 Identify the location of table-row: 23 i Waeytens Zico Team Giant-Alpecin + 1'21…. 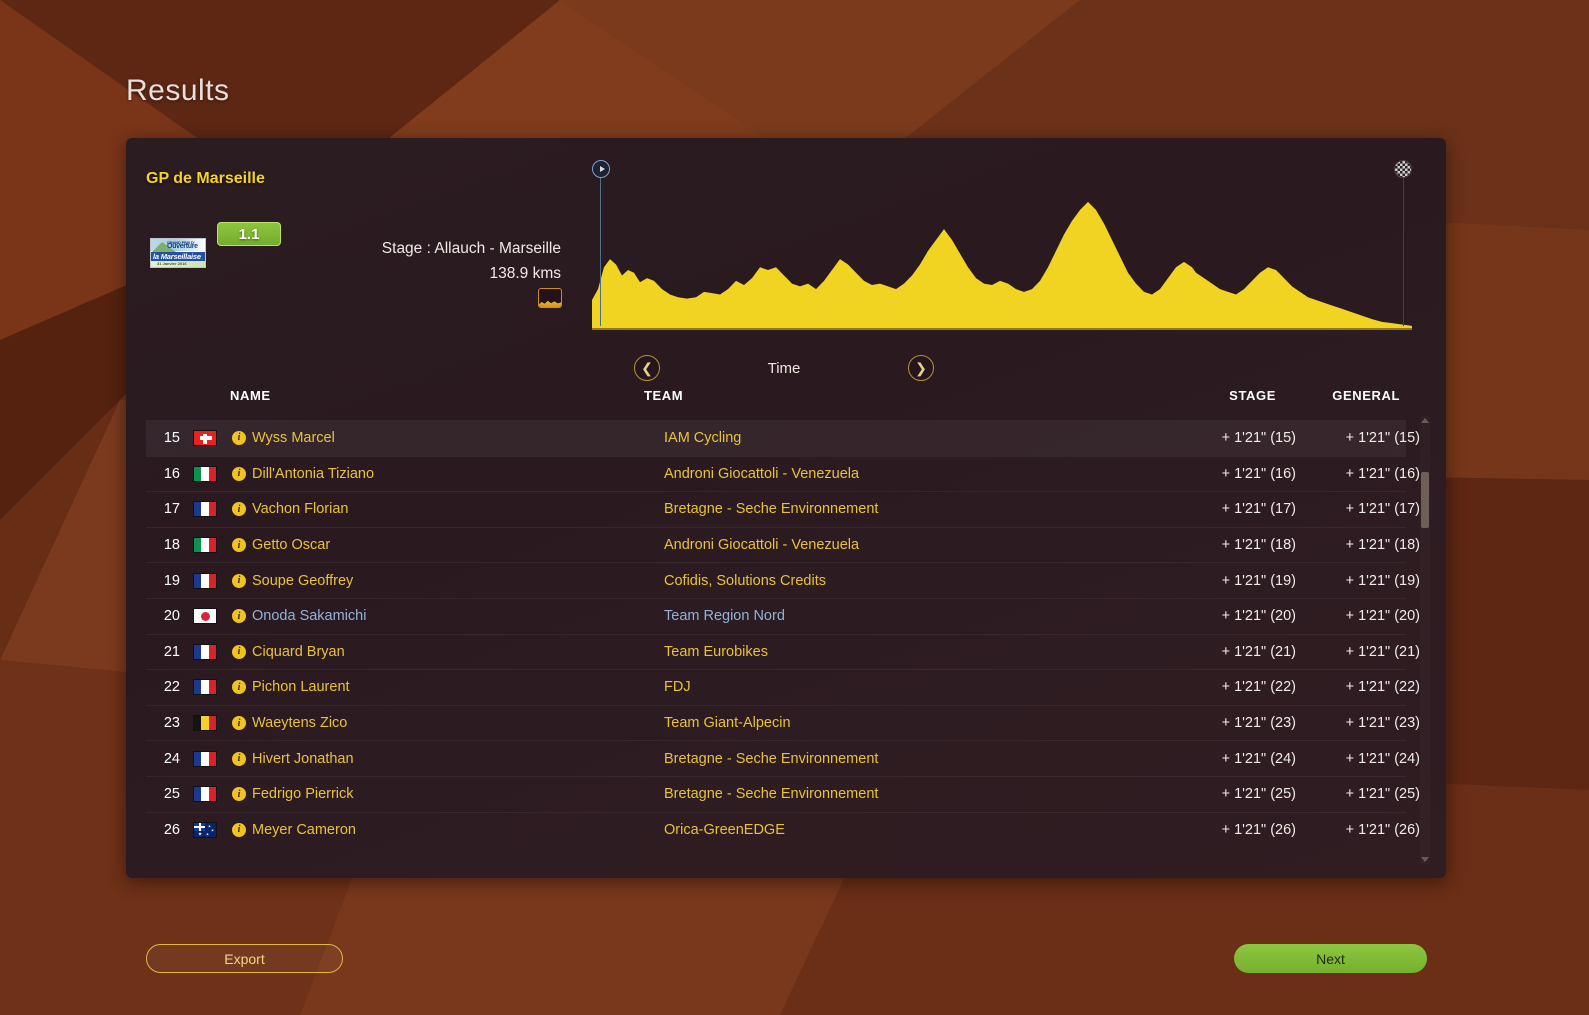
(783, 722).